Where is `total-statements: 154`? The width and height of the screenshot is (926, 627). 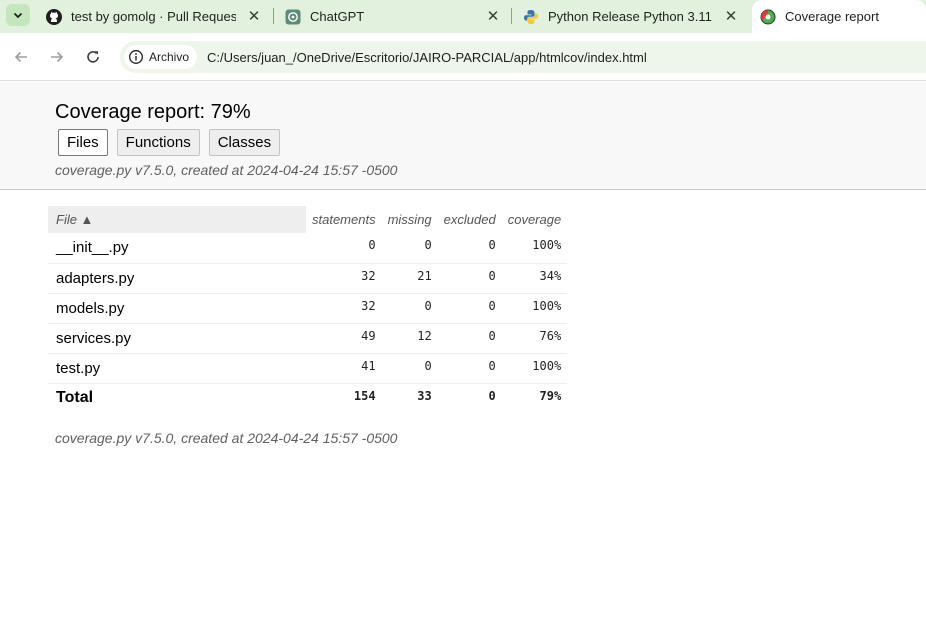 total-statements: 154 is located at coordinates (364, 395).